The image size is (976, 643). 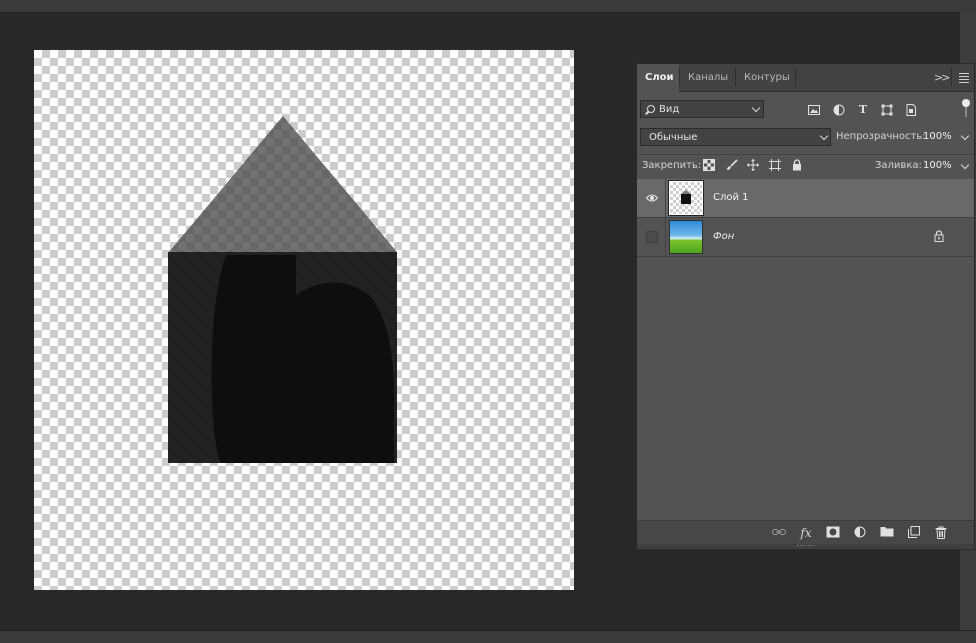 What do you see at coordinates (702, 109) in the screenshot?
I see `layer-filter-dropdown: Вид` at bounding box center [702, 109].